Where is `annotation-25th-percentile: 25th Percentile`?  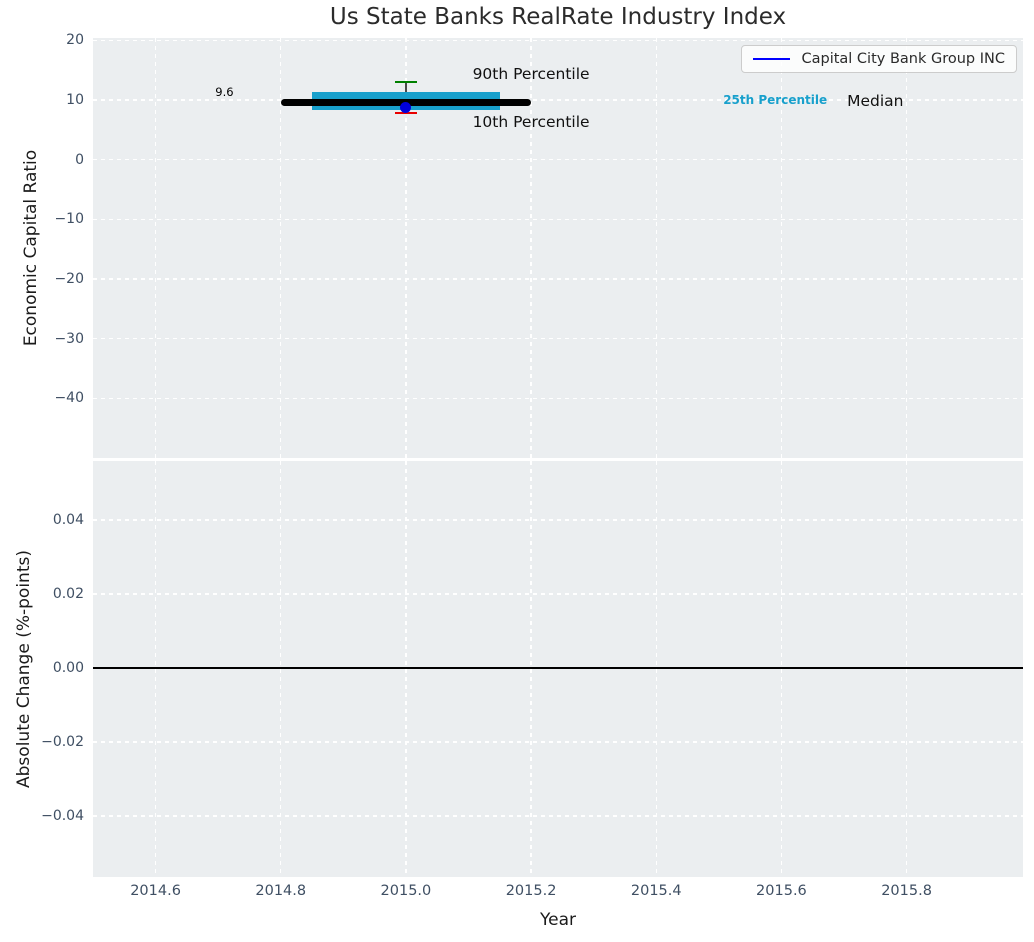
annotation-25th-percentile: 25th Percentile is located at coordinates (775, 100).